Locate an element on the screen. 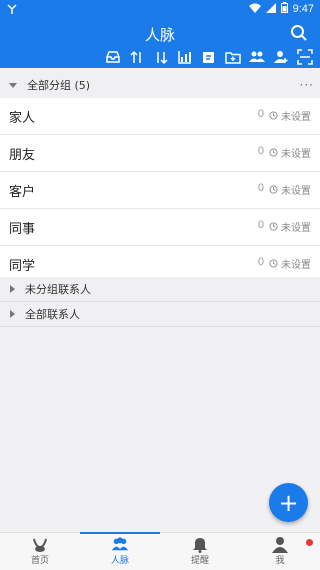 The width and height of the screenshot is (320, 570). section-label: 未分组联系人 is located at coordinates (58, 289).